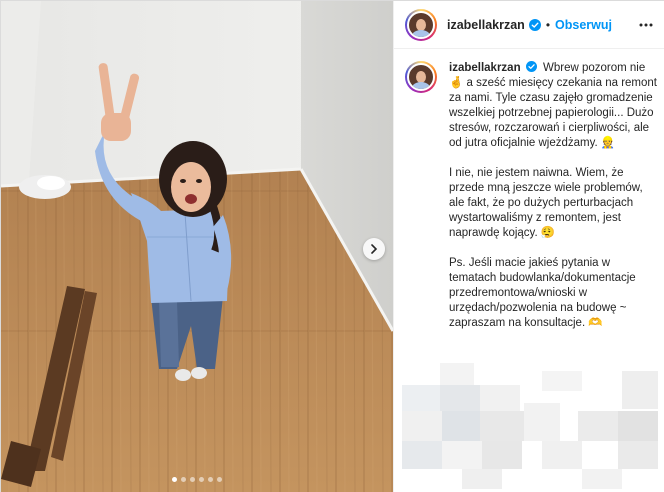  What do you see at coordinates (532, 426) in the screenshot?
I see `pixelated-comments-area` at bounding box center [532, 426].